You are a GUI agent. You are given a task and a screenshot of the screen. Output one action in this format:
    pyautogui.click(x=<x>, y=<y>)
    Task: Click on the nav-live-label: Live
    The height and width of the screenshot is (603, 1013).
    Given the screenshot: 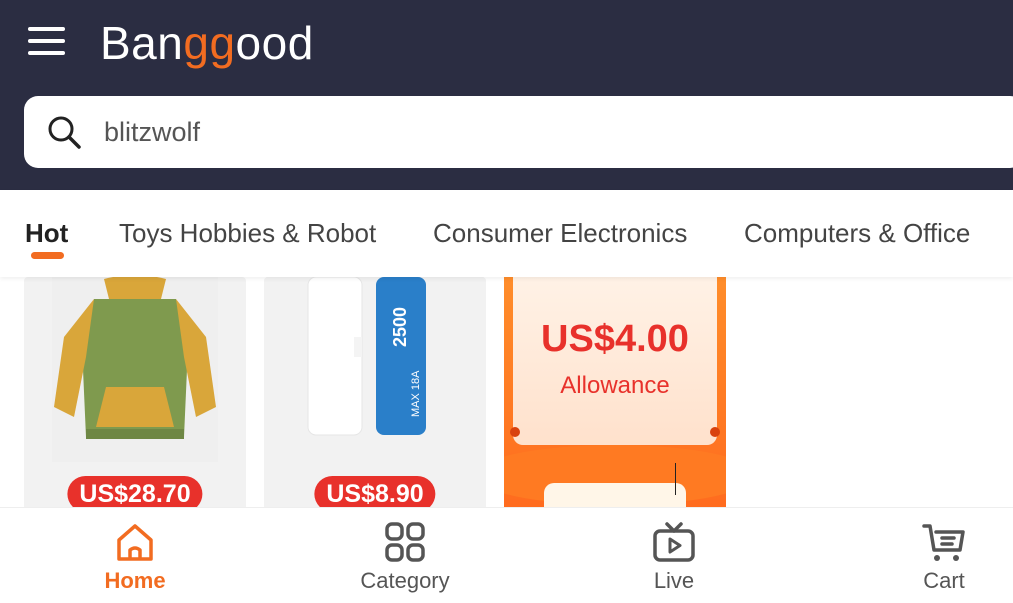 What is the action you would take?
    pyautogui.click(x=674, y=580)
    